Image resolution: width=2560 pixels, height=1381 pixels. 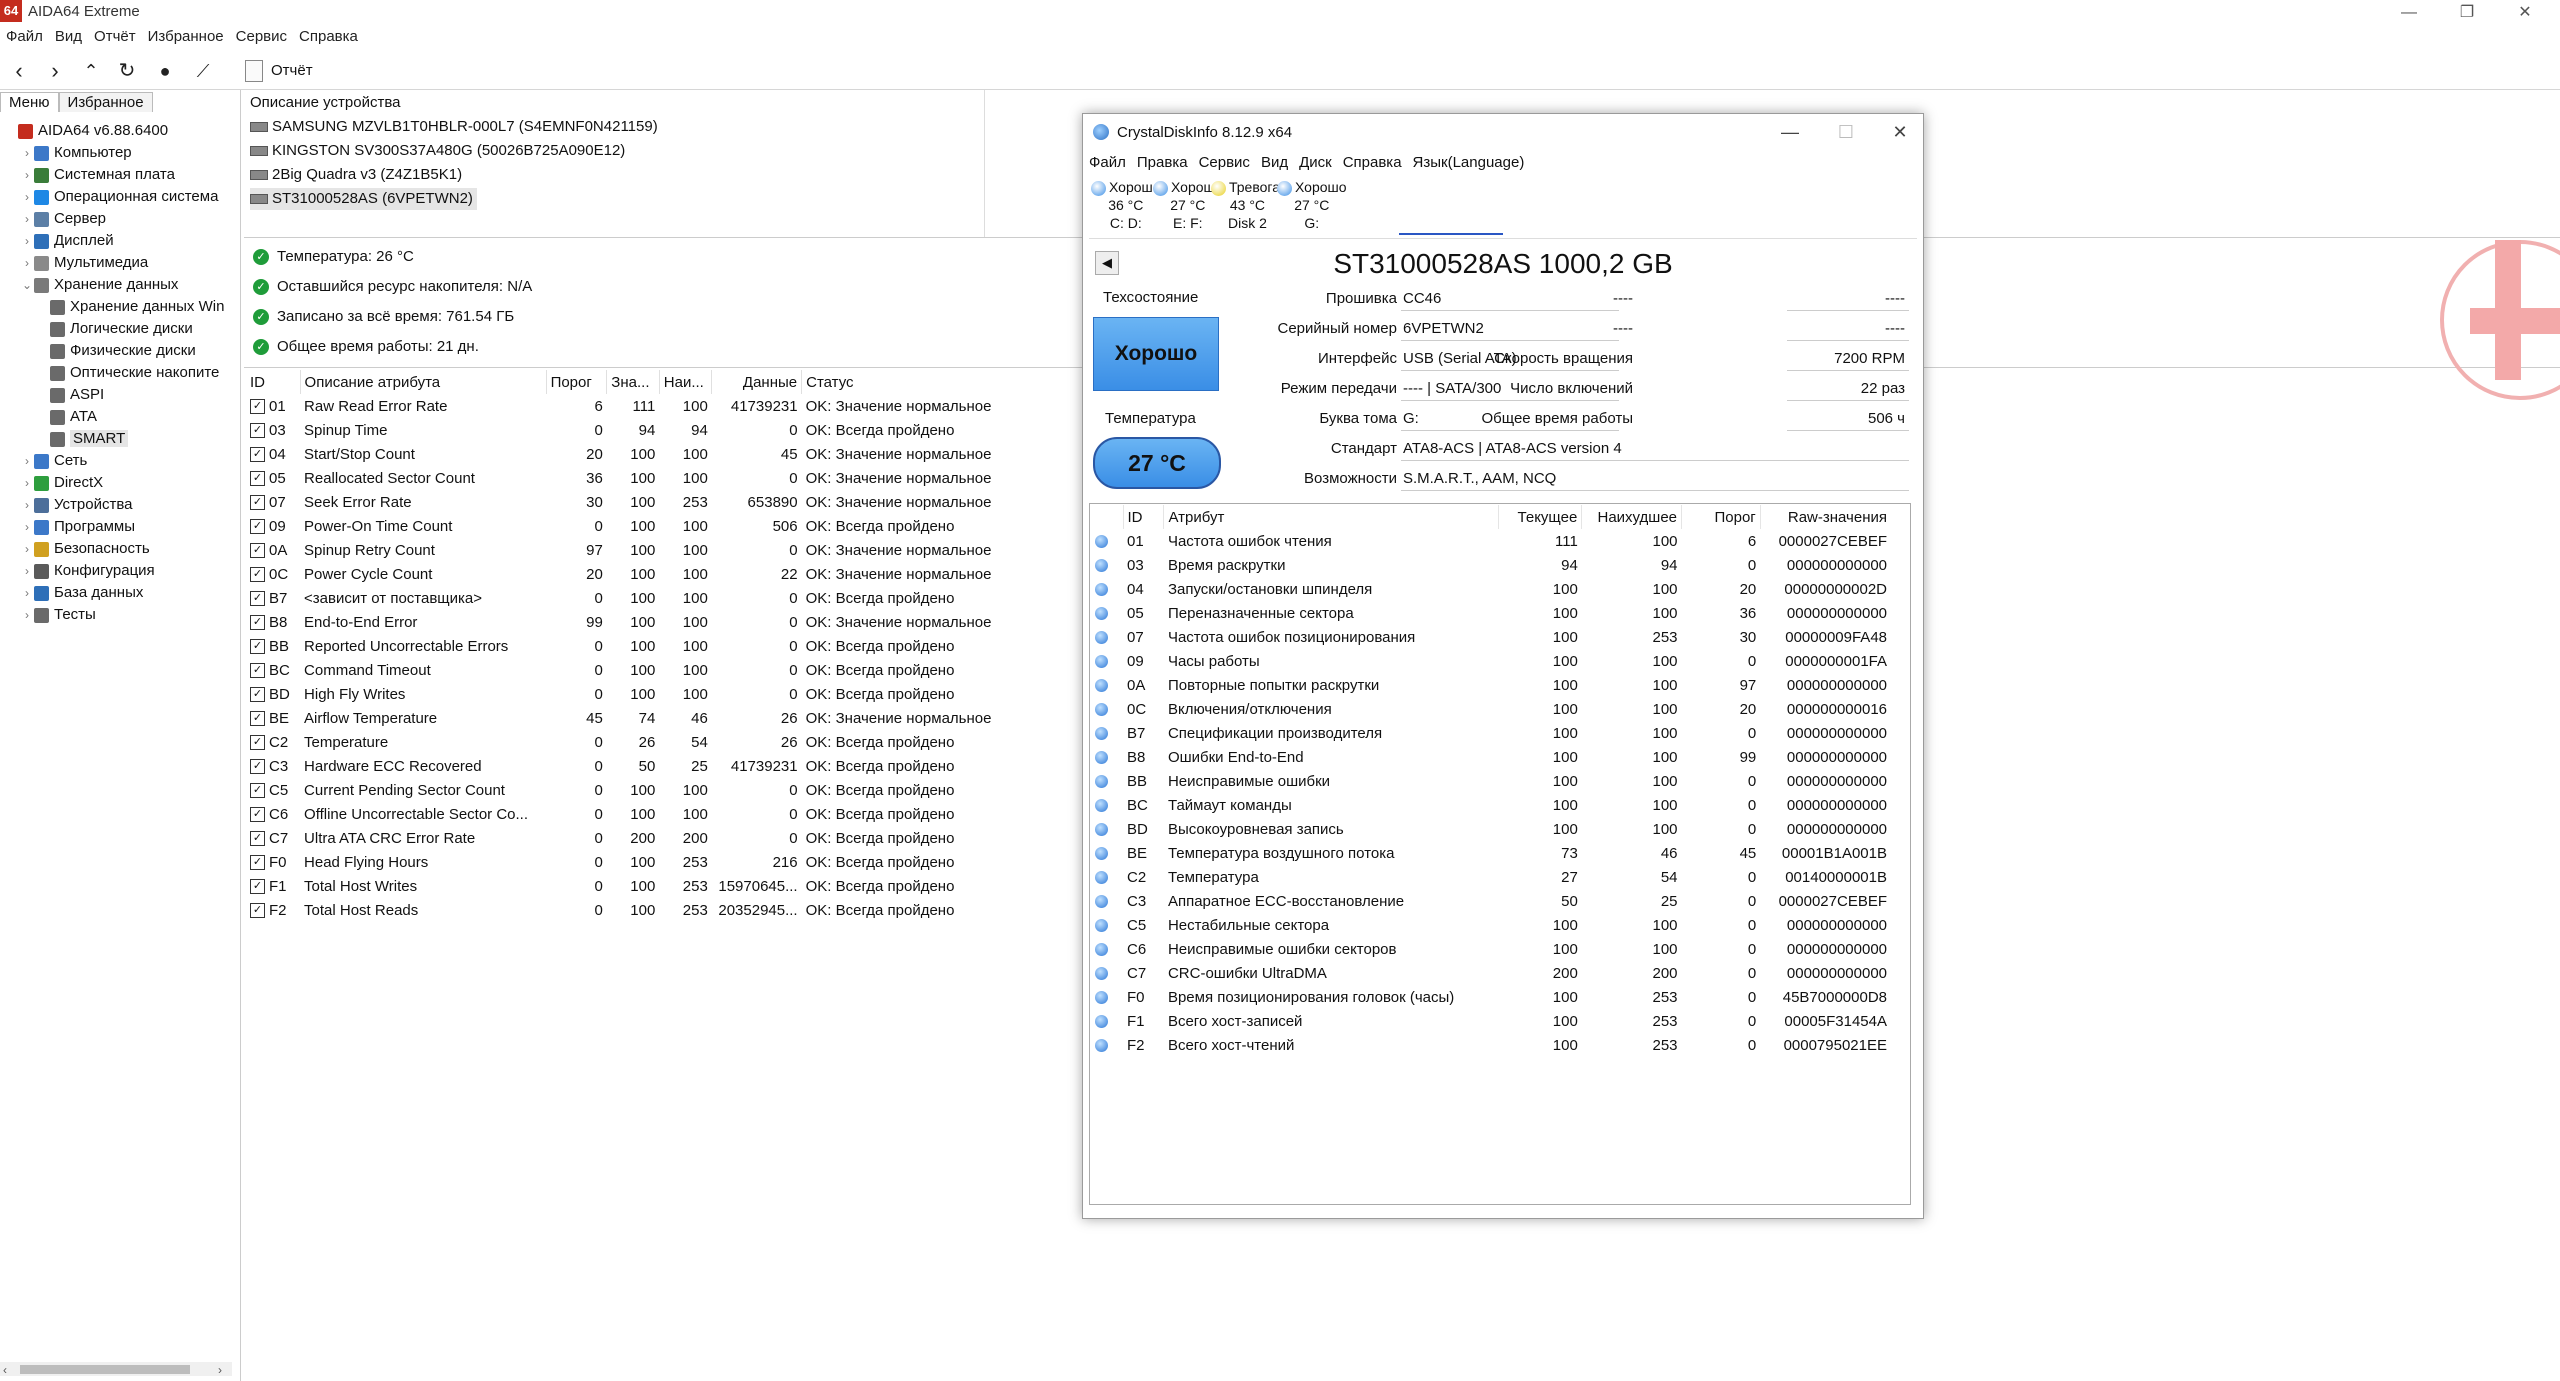 What do you see at coordinates (1825, 517) in the screenshot?
I see `cdi-col-raw: Raw-значения` at bounding box center [1825, 517].